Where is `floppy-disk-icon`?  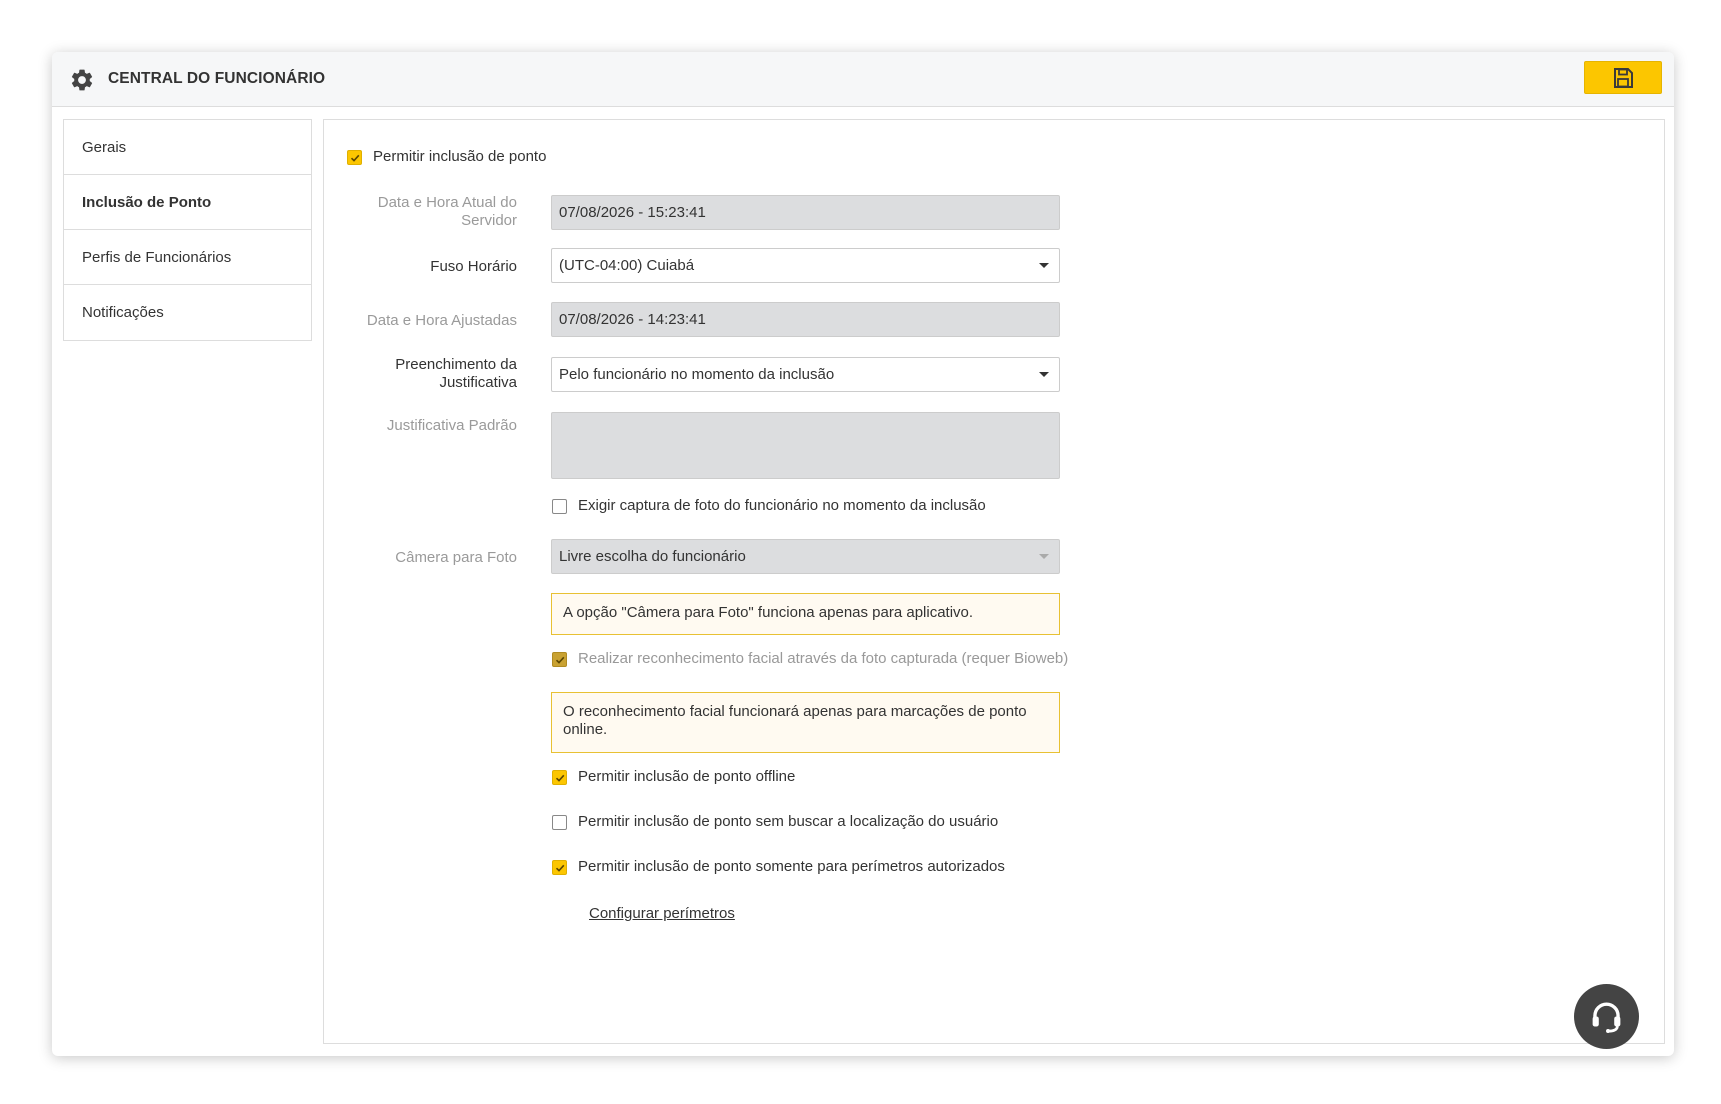 floppy-disk-icon is located at coordinates (1623, 78).